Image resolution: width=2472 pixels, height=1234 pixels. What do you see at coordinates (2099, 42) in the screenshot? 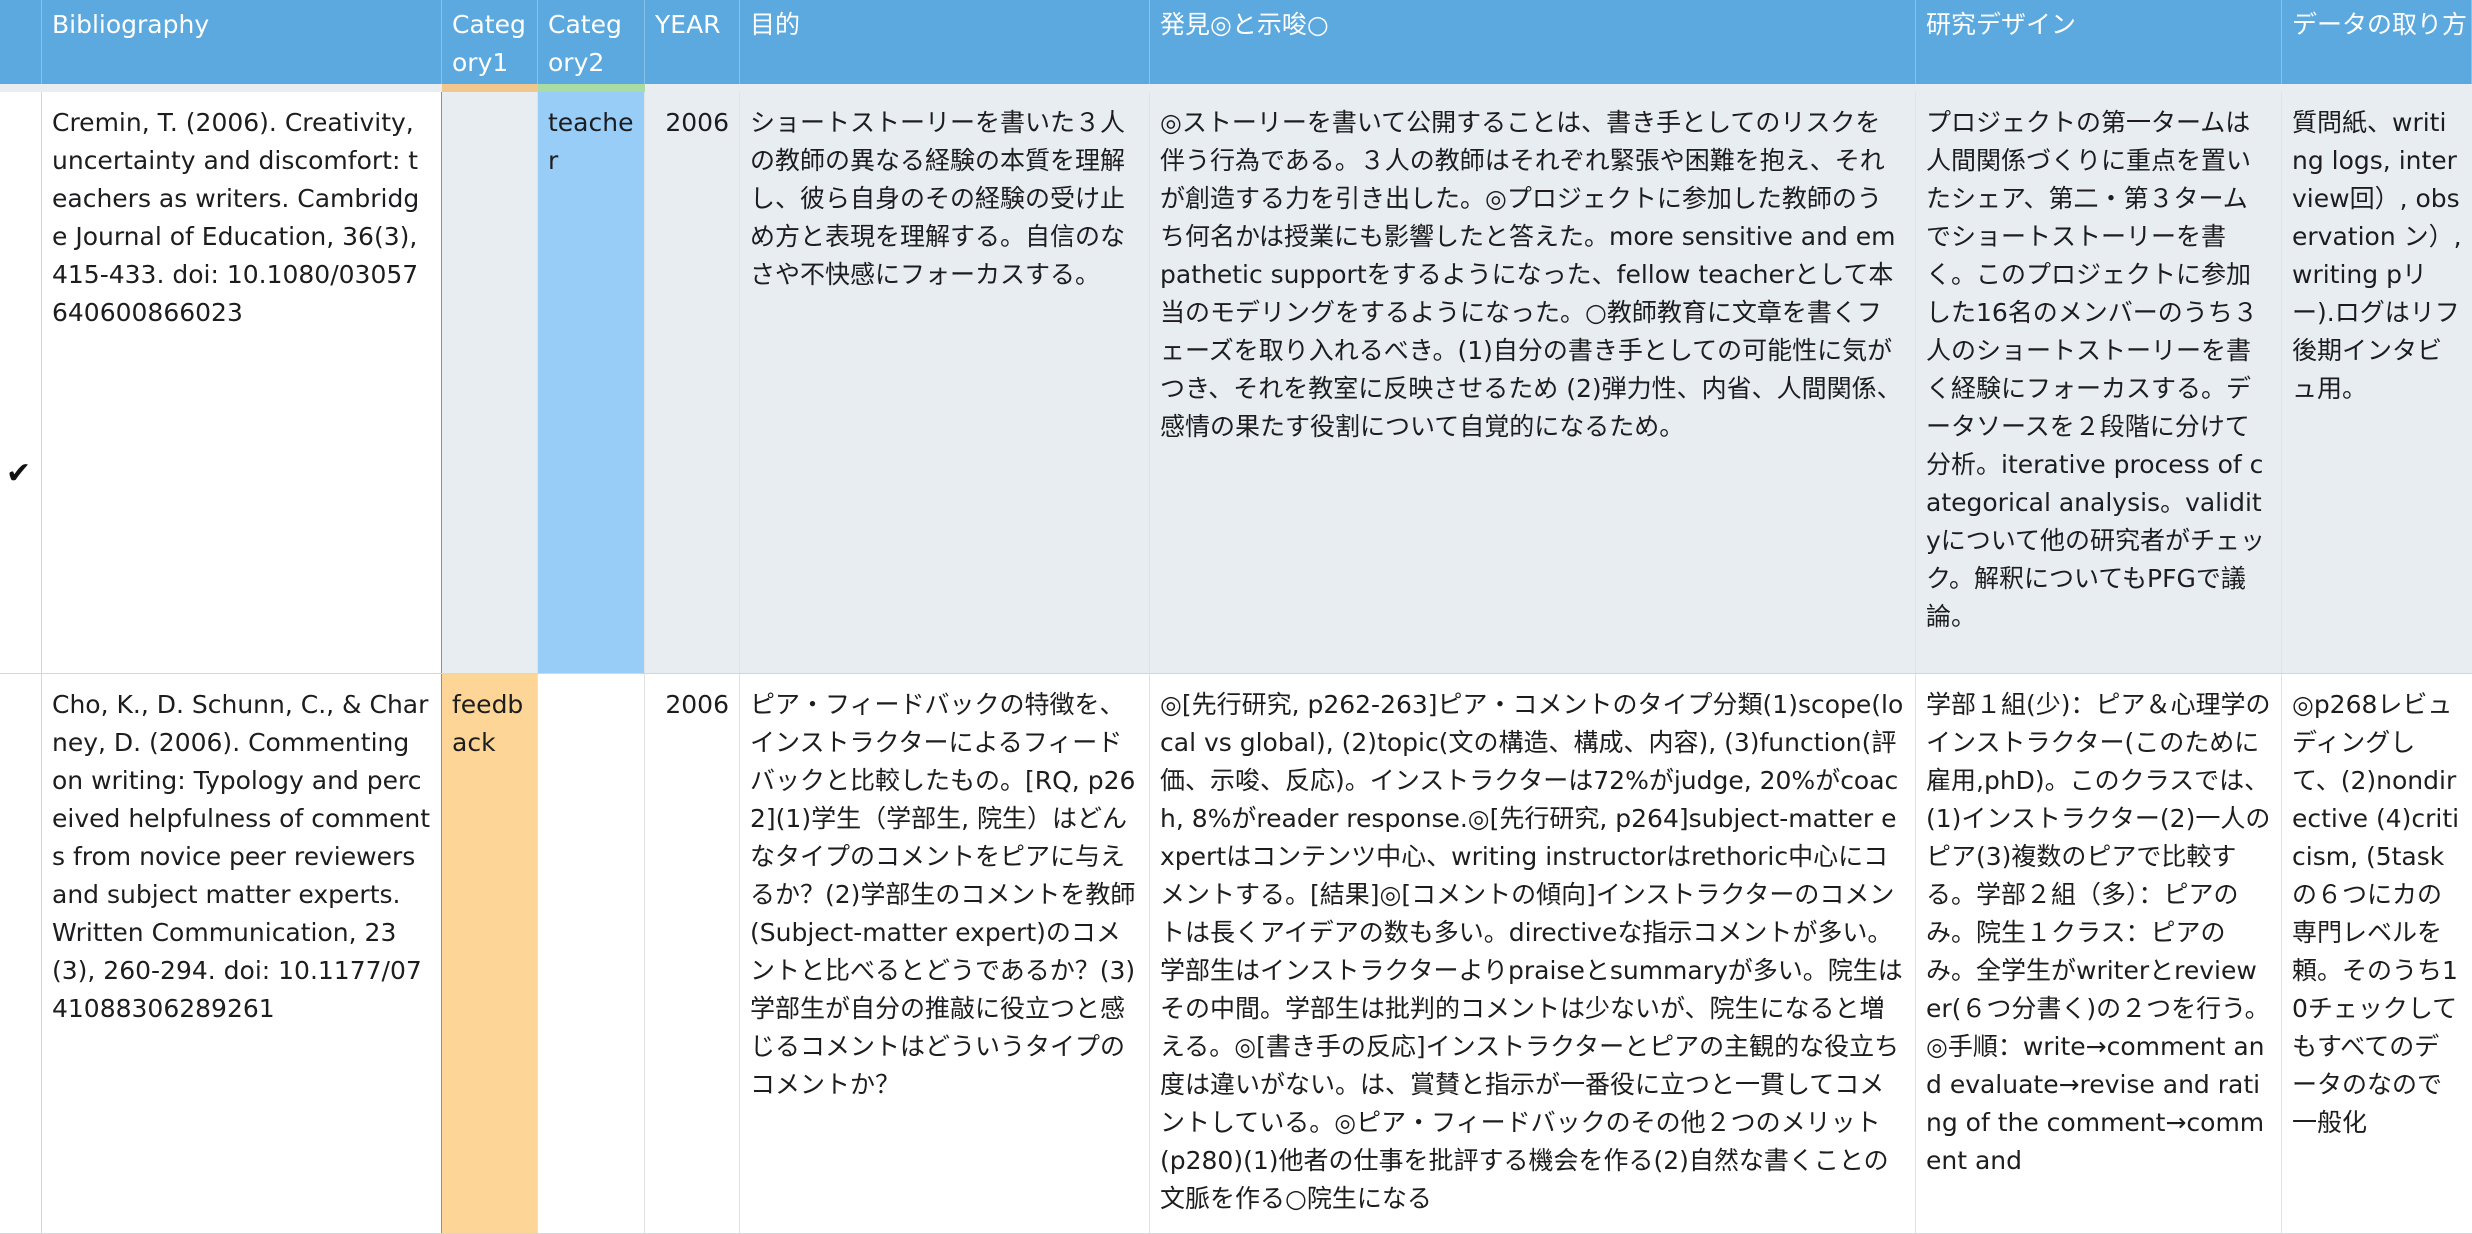
I see `column-header-design: 研究デザイン` at bounding box center [2099, 42].